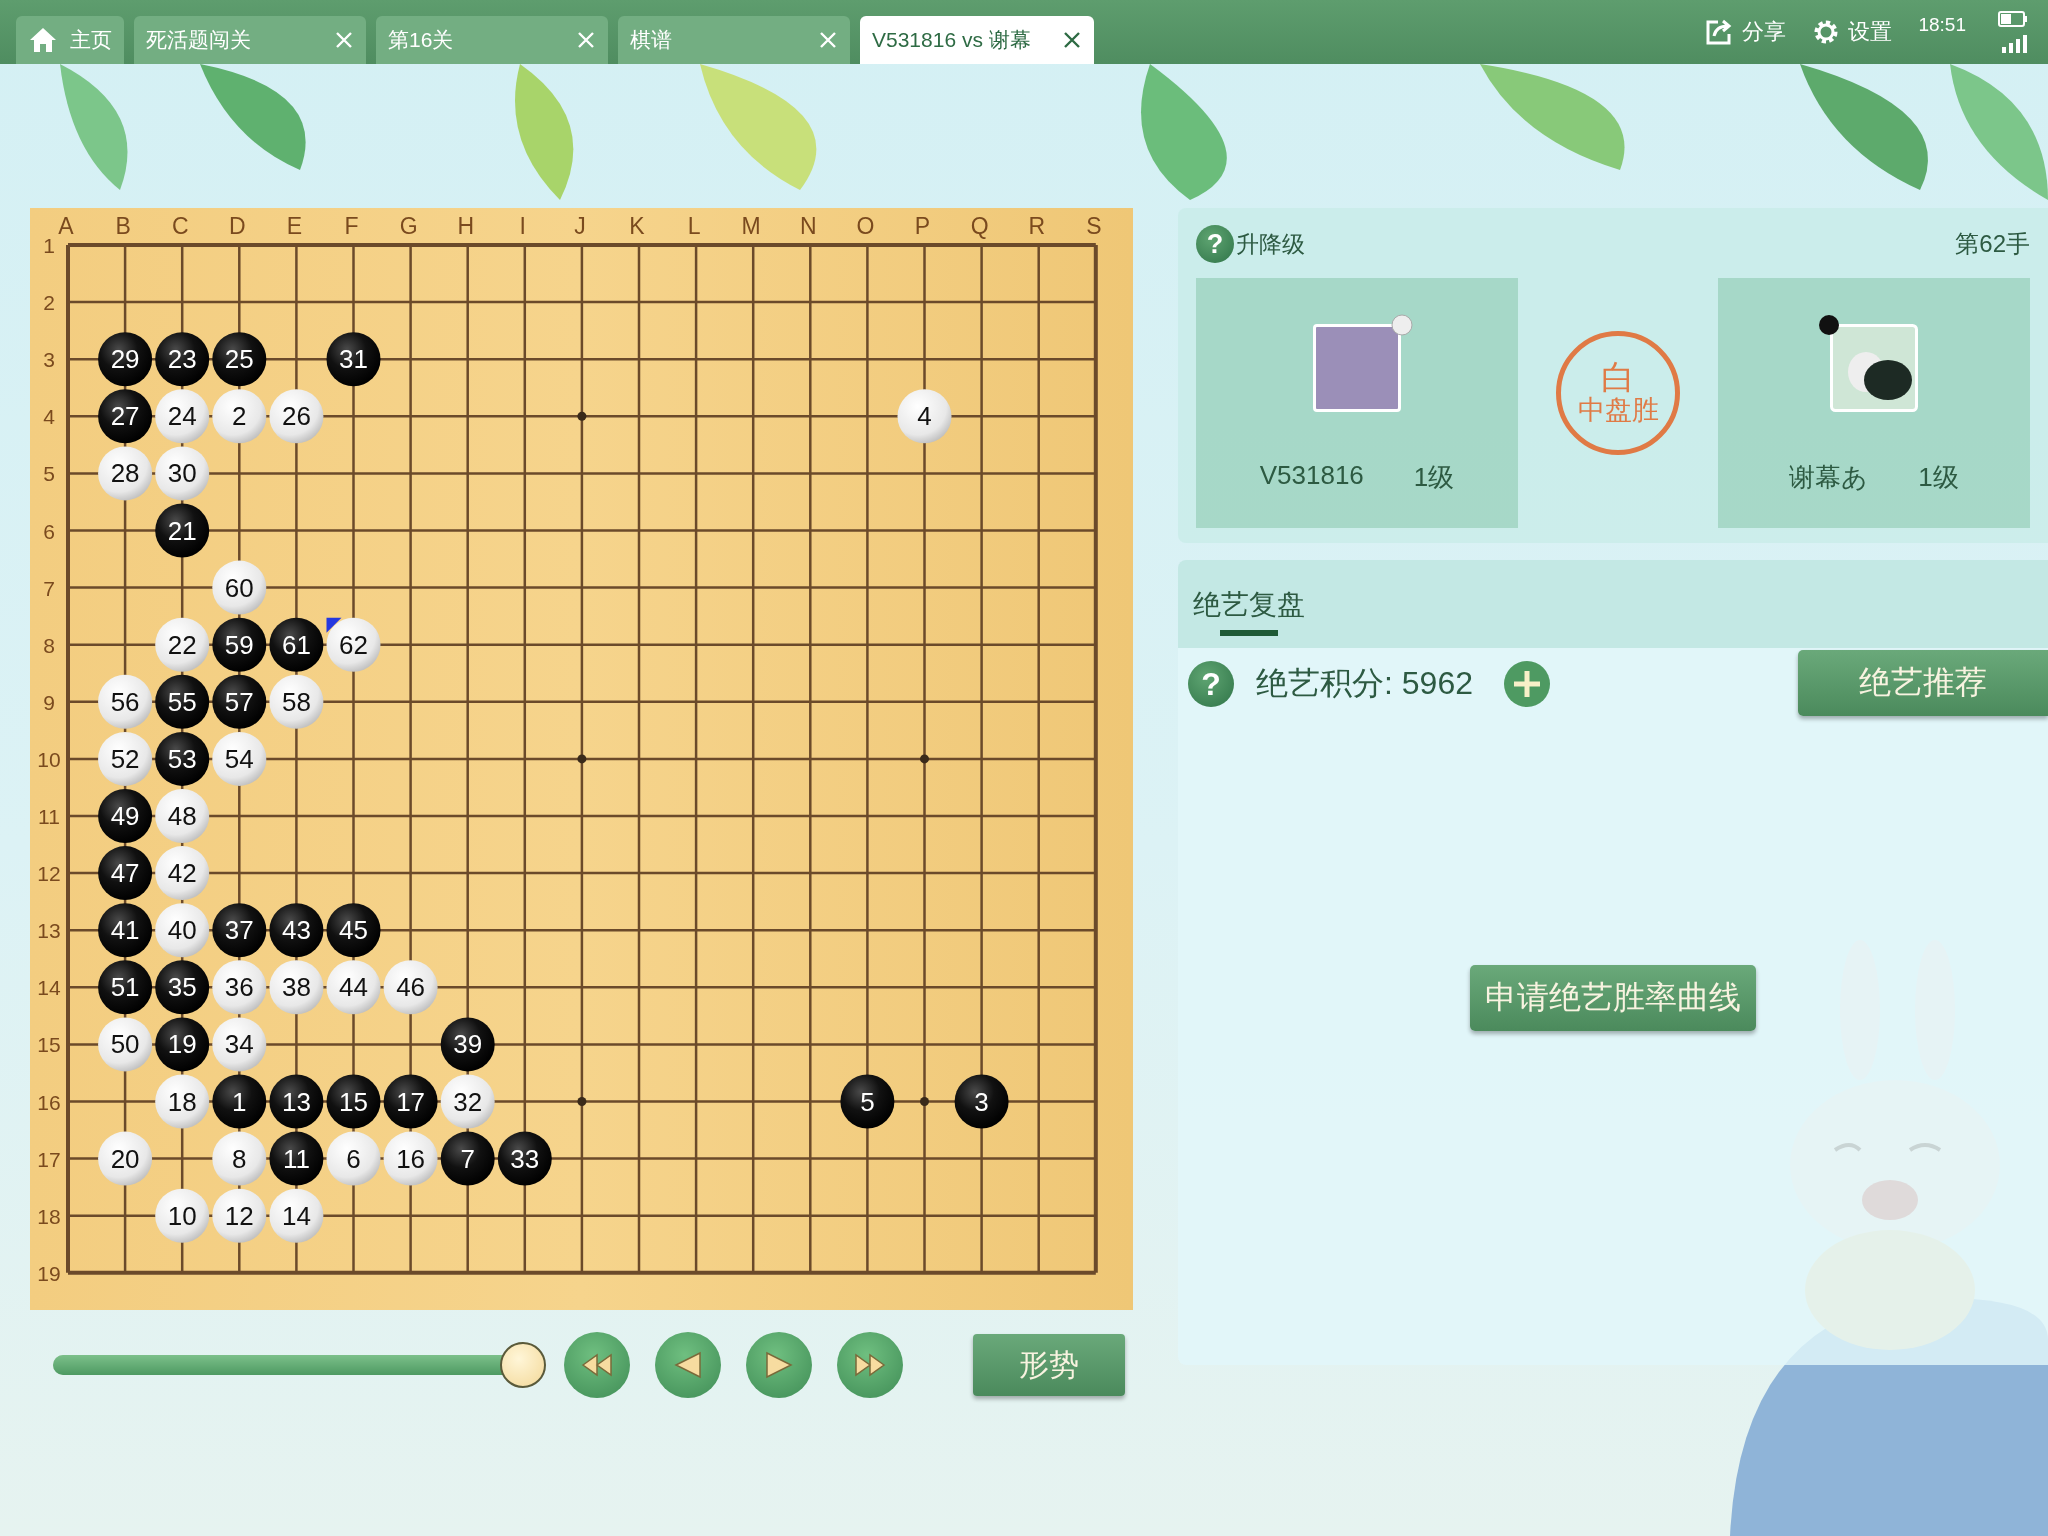  Describe the element at coordinates (408, 226) in the screenshot. I see `column-label: G` at that location.